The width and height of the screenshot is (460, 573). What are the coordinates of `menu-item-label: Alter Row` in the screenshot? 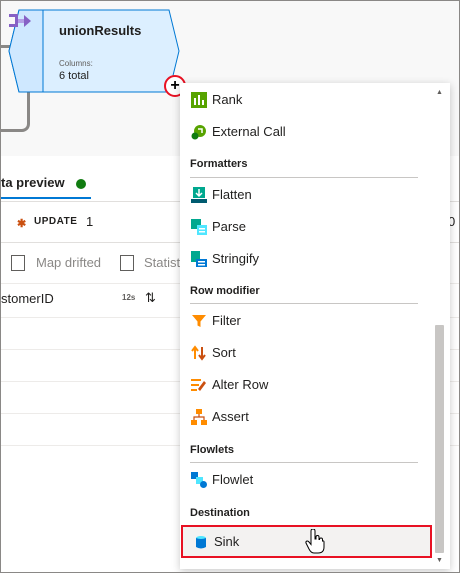 It's located at (240, 384).